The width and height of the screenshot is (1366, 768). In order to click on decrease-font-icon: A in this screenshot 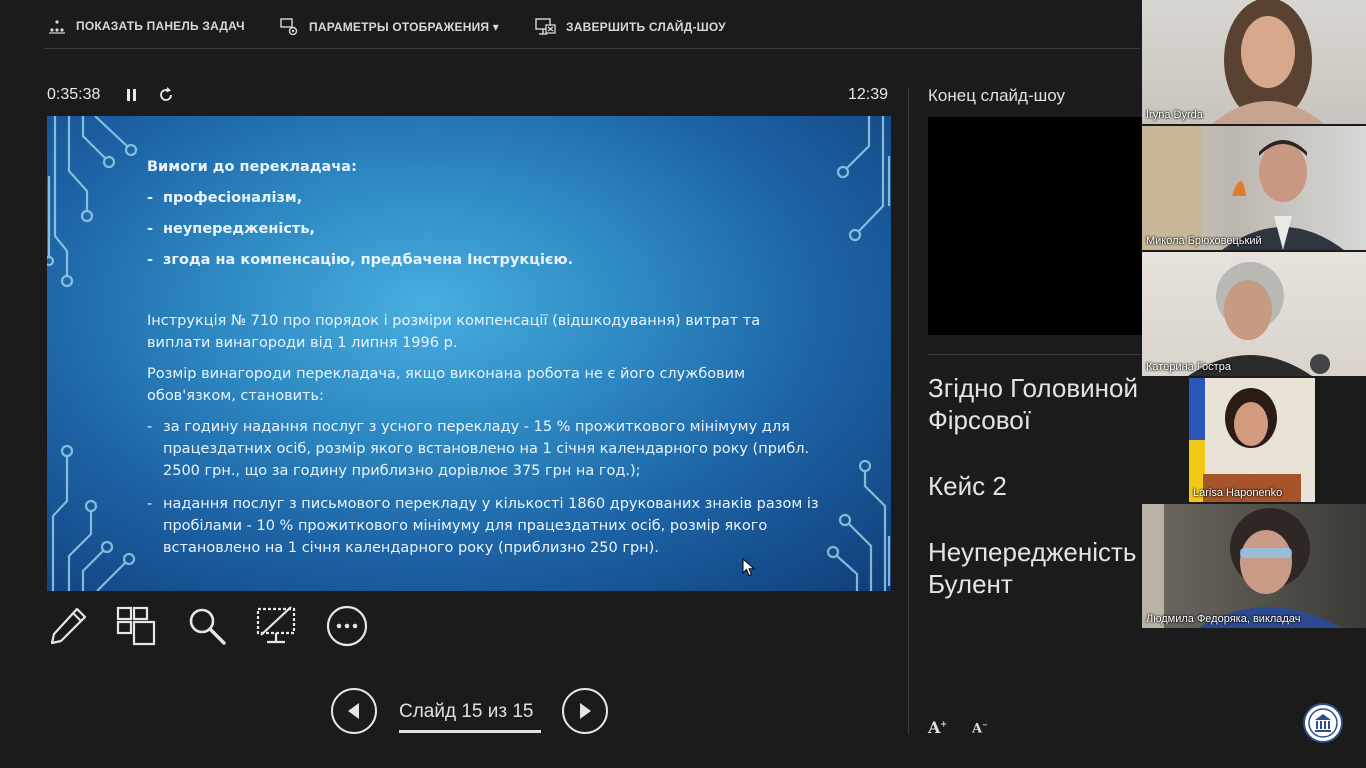, I will do `click(977, 729)`.